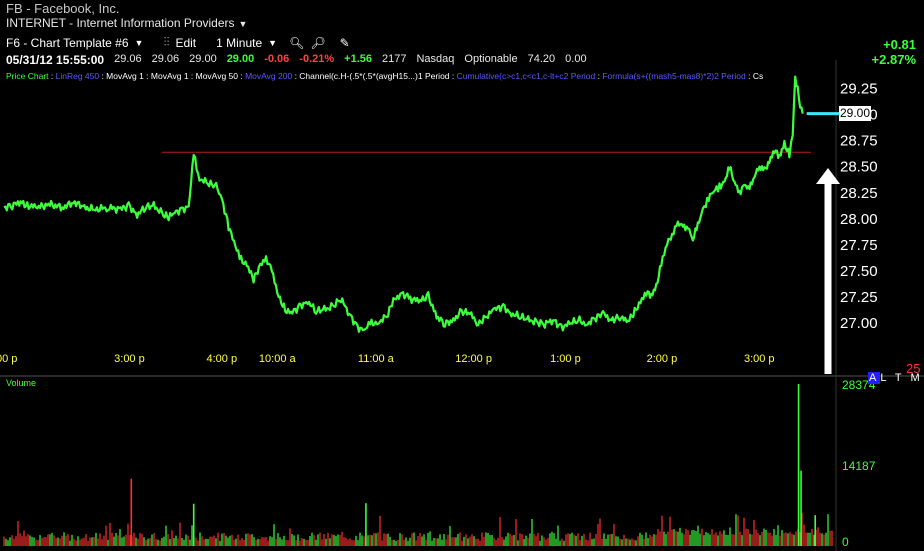 The height and width of the screenshot is (551, 924). I want to click on y-tick-label: 28.25, so click(859, 193).